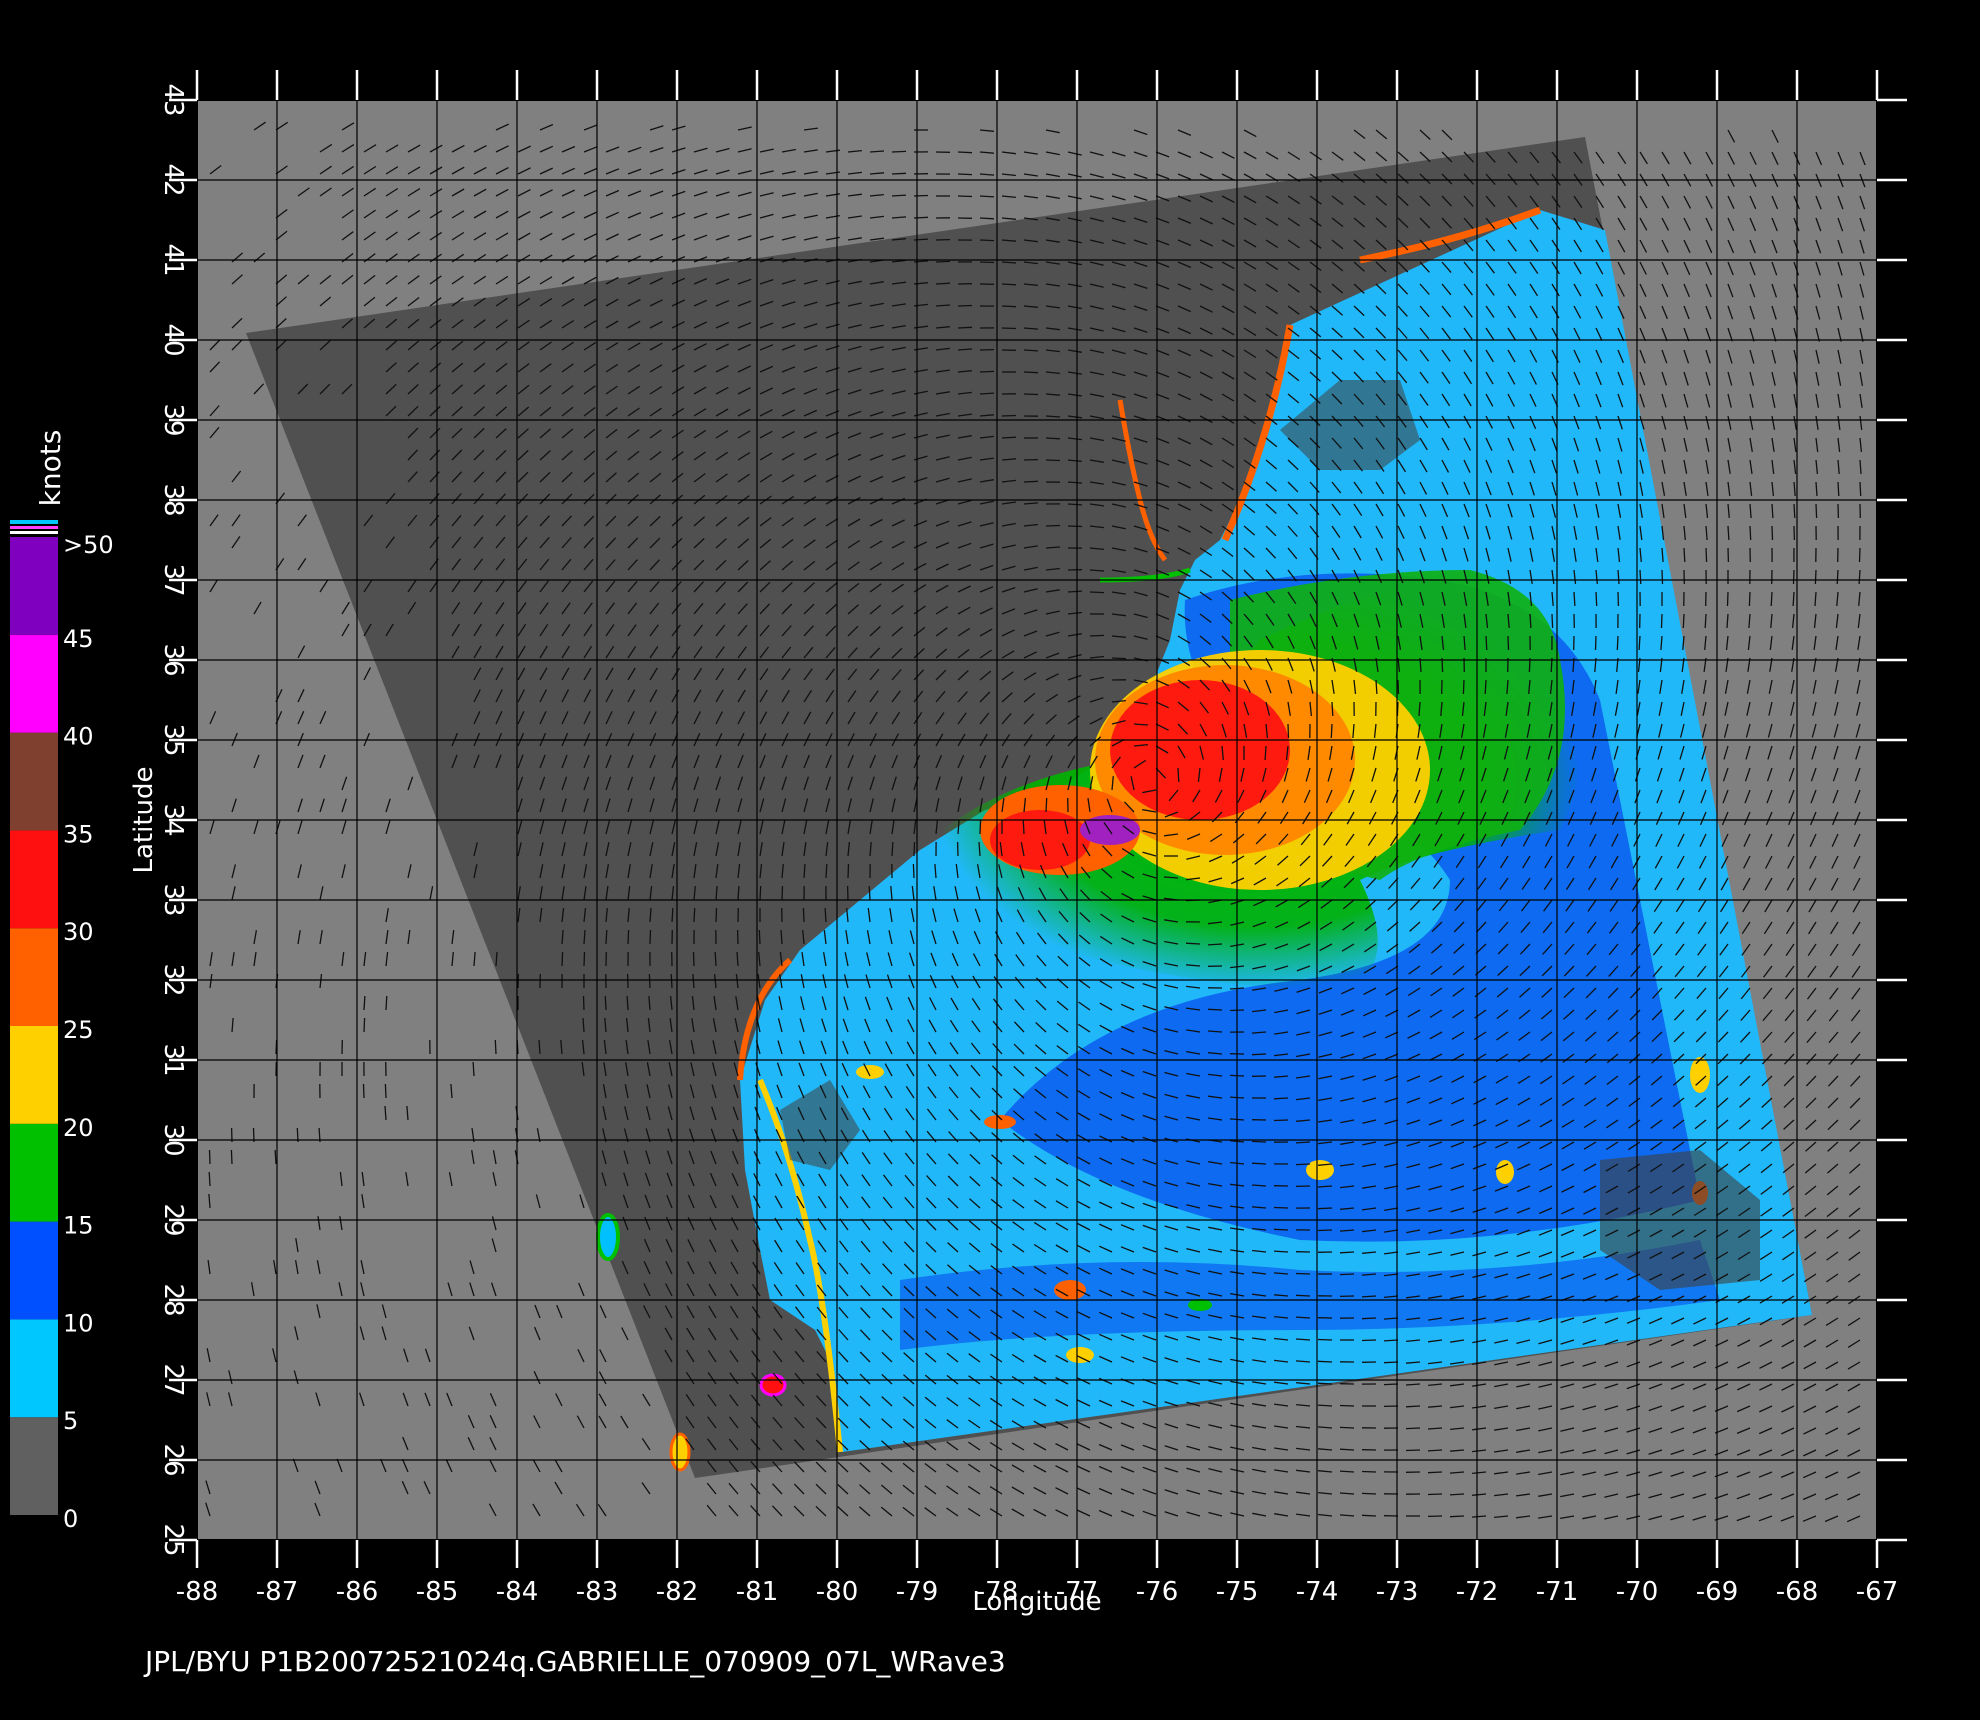 The height and width of the screenshot is (1720, 1980). What do you see at coordinates (34, 527) in the screenshot?
I see `colorbar-cap-stripe` at bounding box center [34, 527].